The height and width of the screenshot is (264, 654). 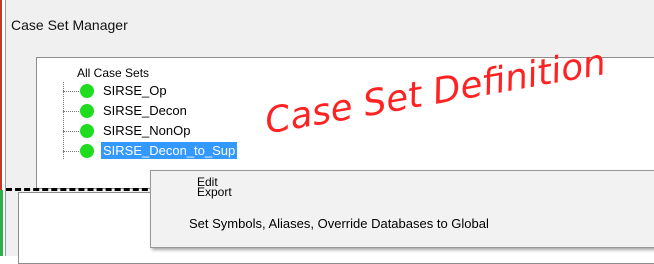 I want to click on tree-item-label: SIRSE_Decon_to_Sup, so click(x=169, y=150).